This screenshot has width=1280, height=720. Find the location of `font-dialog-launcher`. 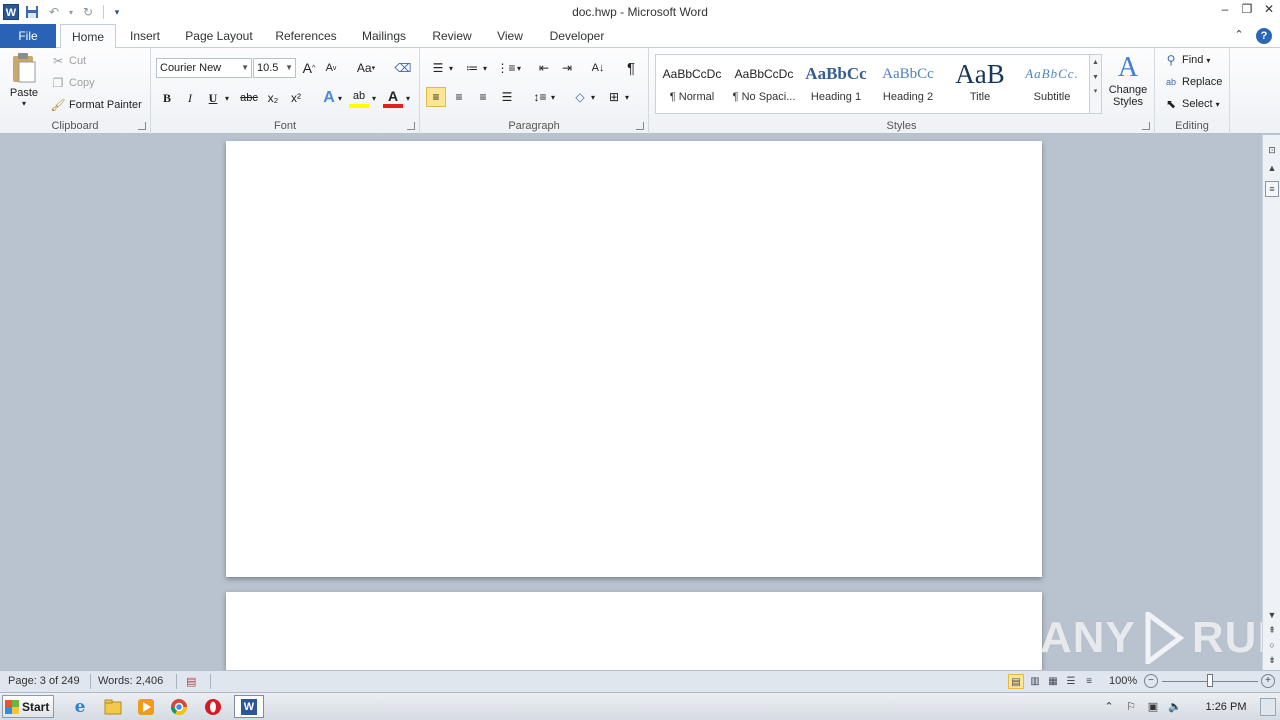

font-dialog-launcher is located at coordinates (411, 126).